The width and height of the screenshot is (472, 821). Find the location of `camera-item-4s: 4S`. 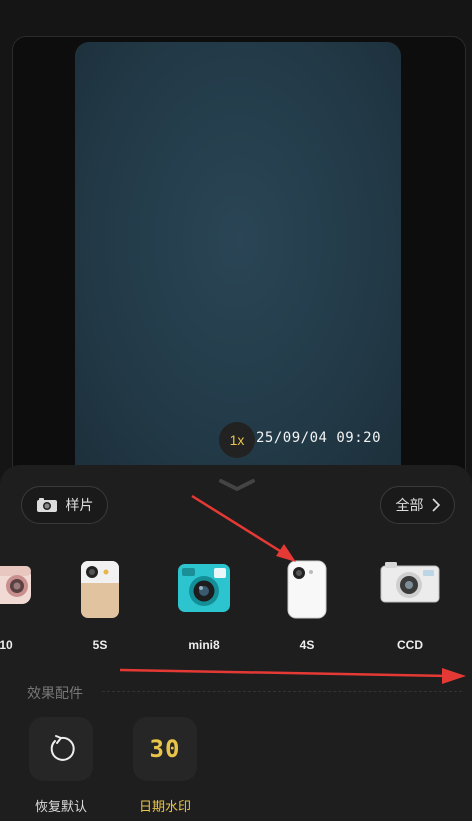

camera-item-4s: 4S is located at coordinates (307, 610).